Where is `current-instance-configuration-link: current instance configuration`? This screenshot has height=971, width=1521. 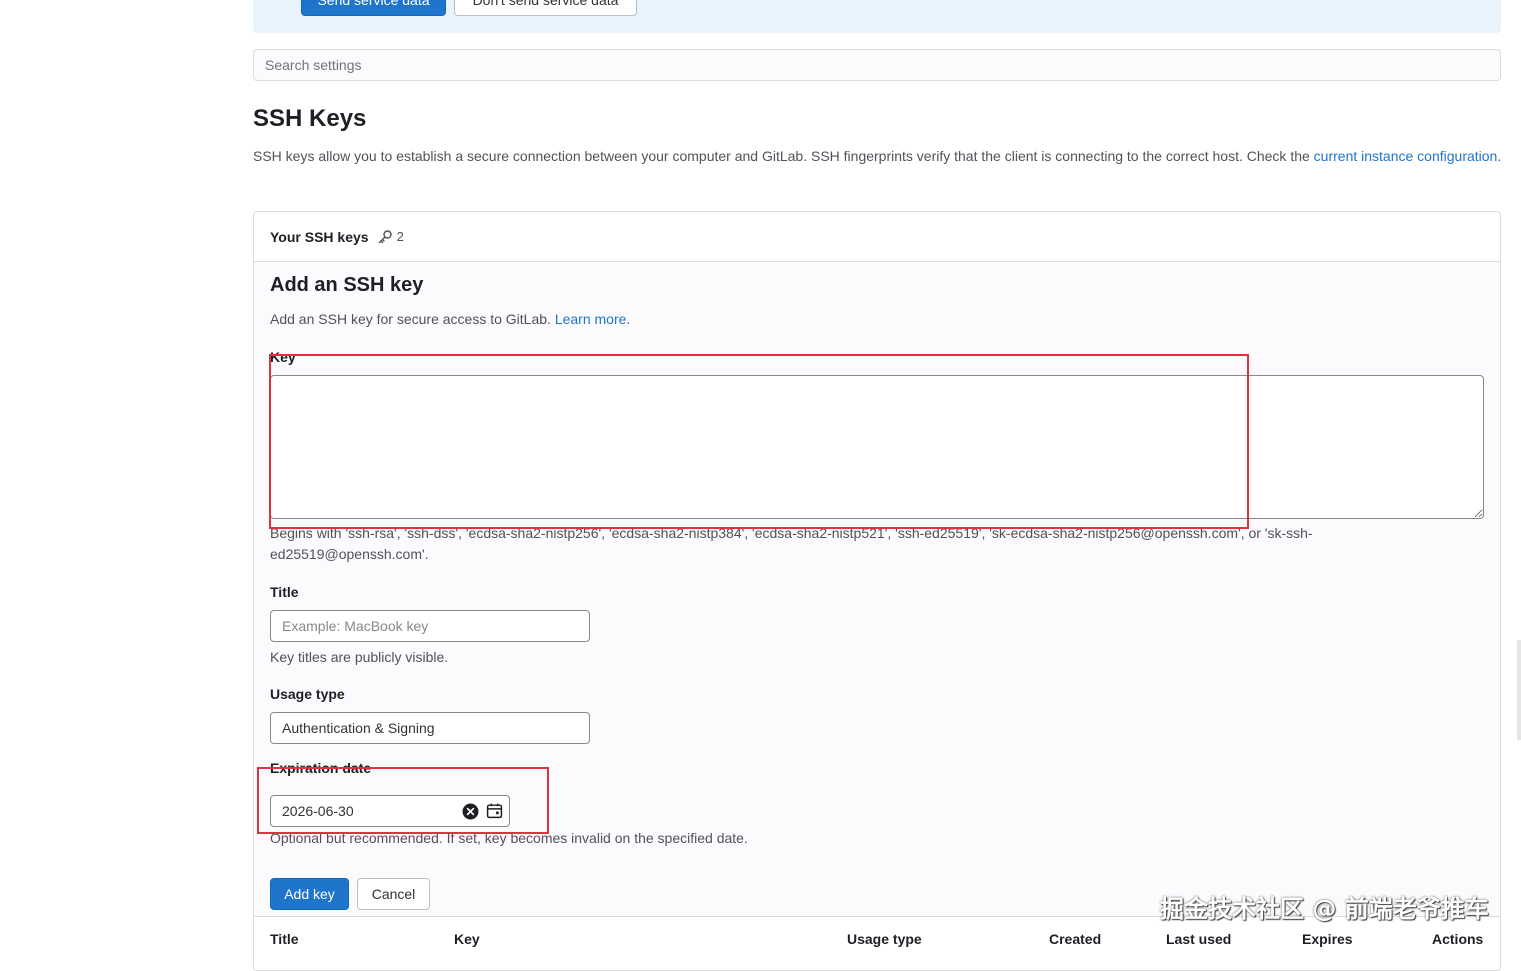
current-instance-configuration-link: current instance configuration is located at coordinates (1406, 156).